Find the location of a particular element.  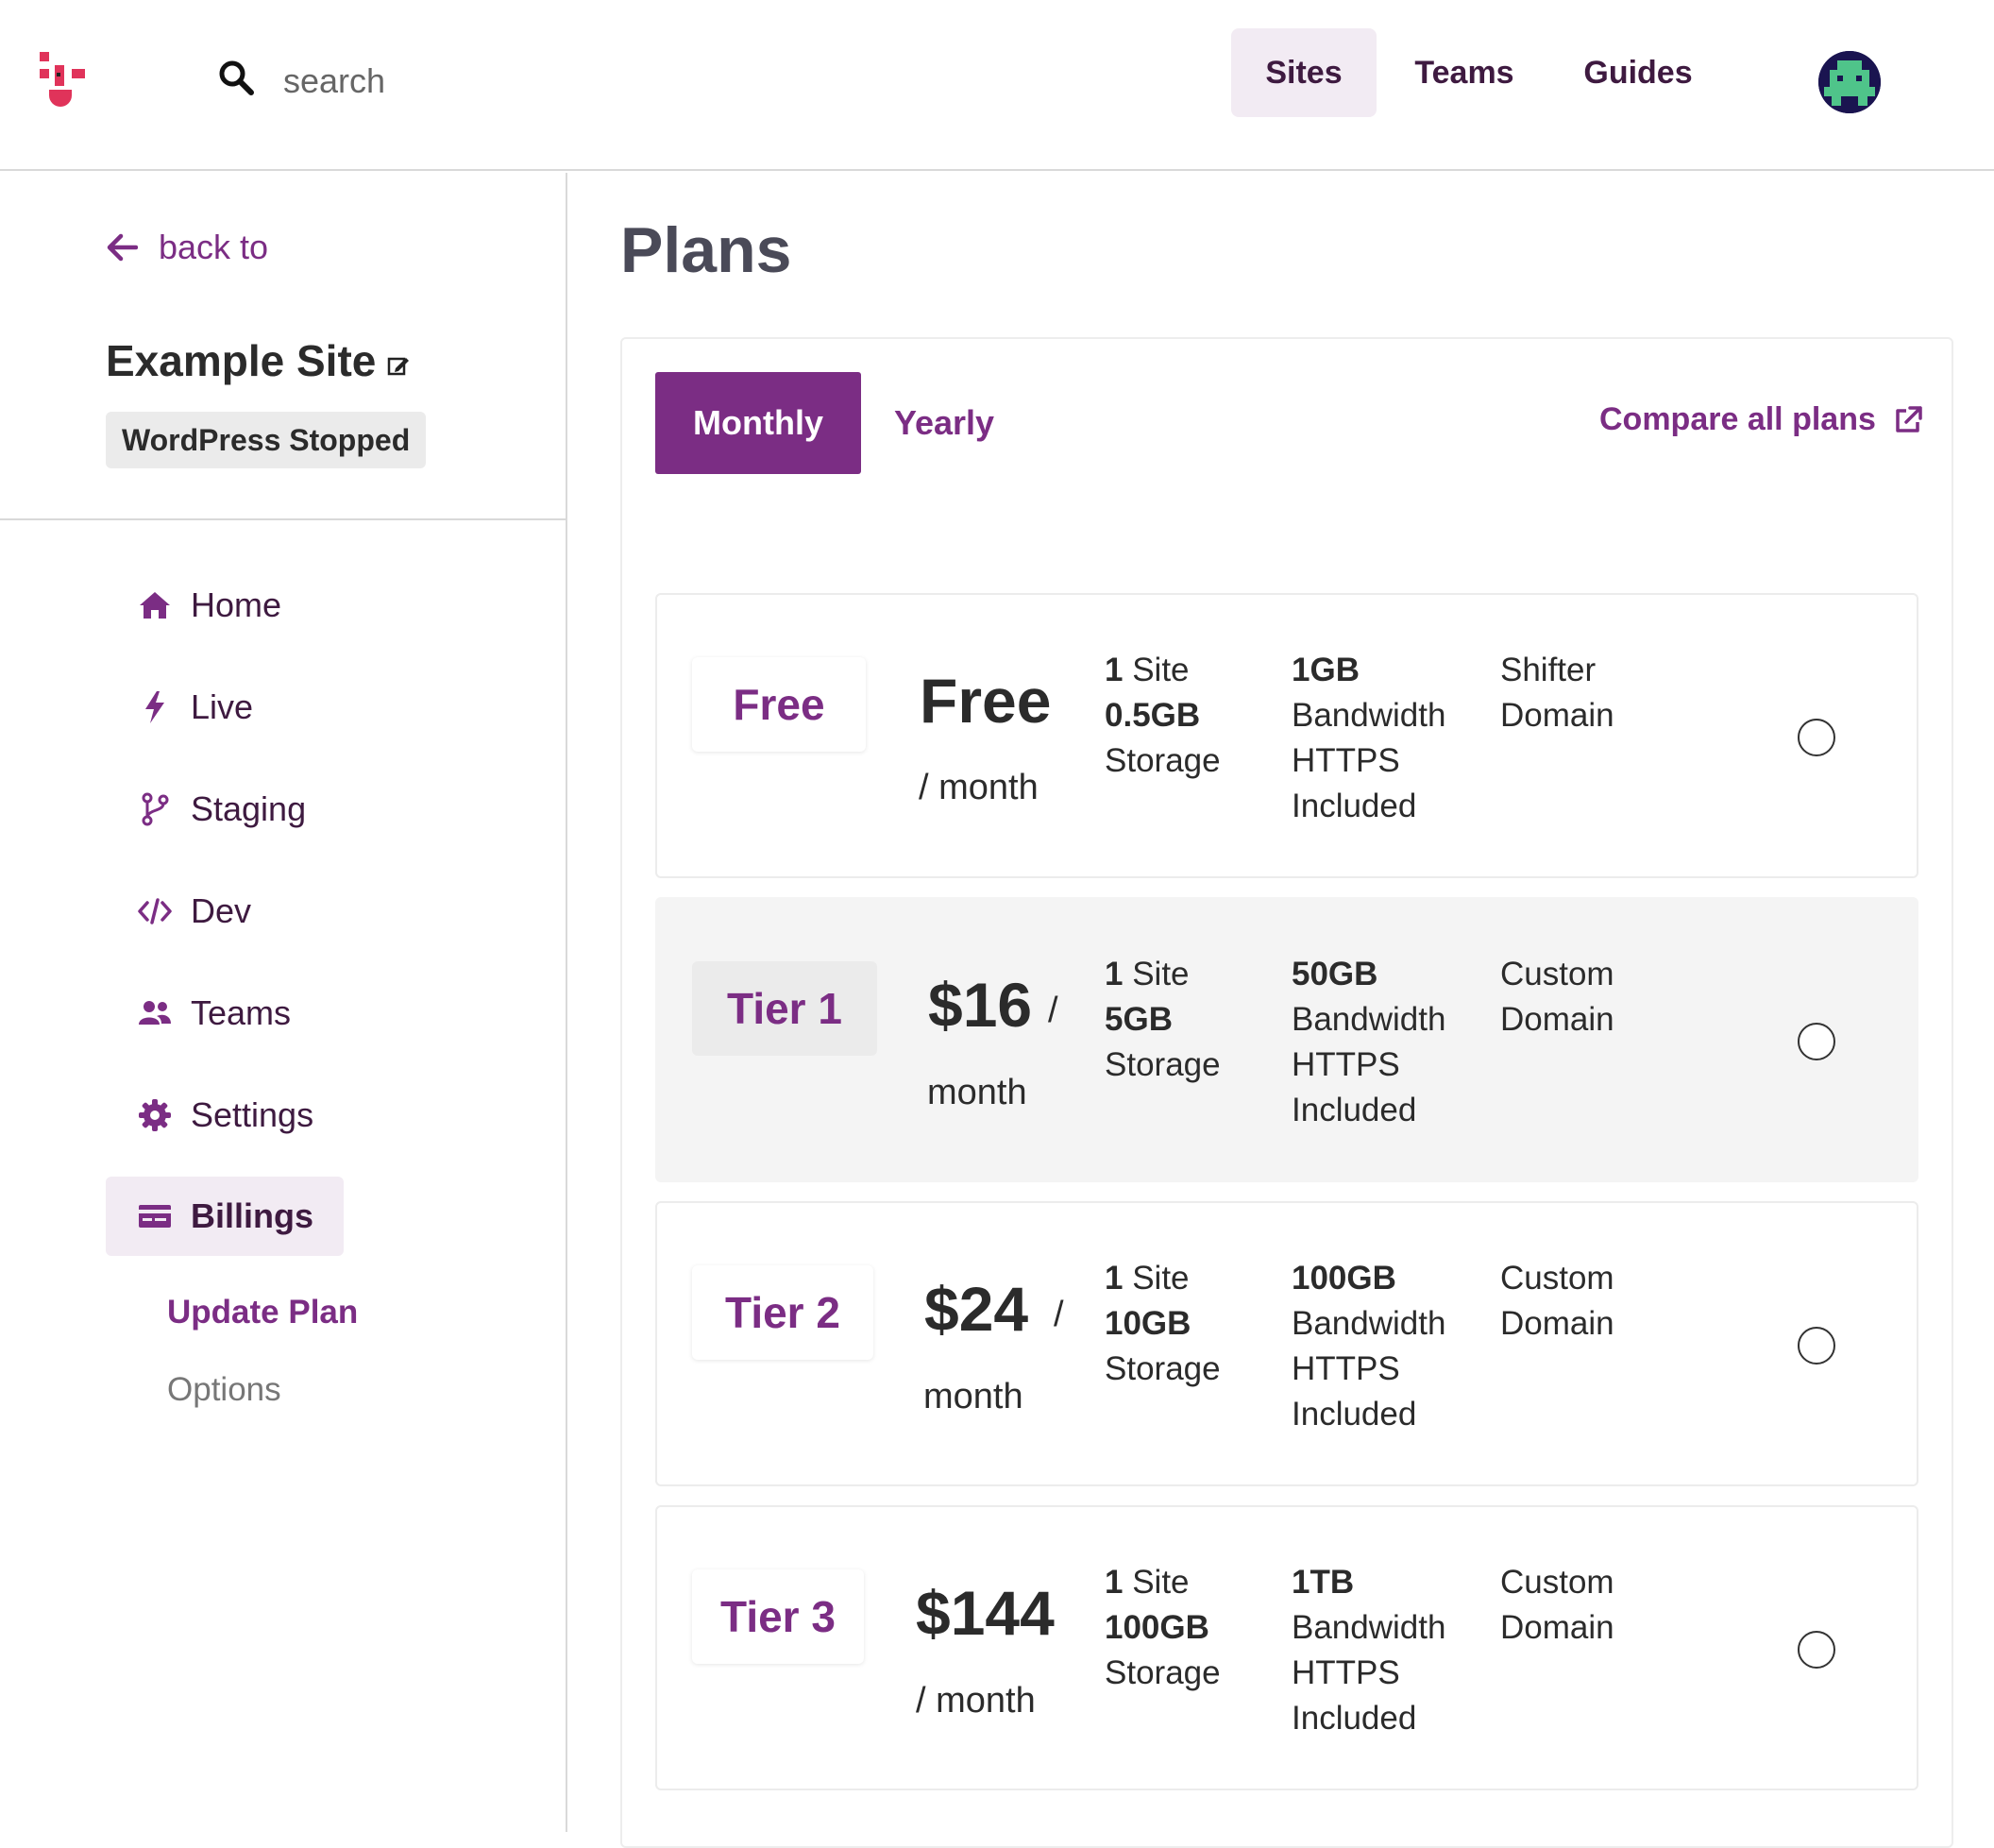

storage-value: 5GB is located at coordinates (1139, 1019).